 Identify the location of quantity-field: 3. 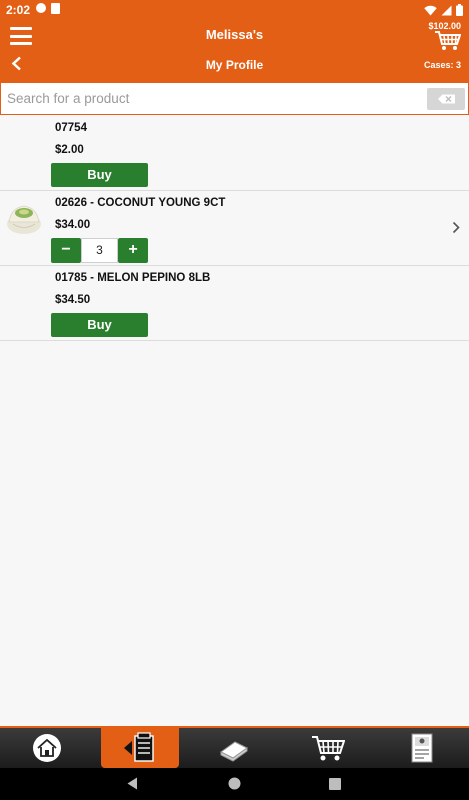
(99, 250).